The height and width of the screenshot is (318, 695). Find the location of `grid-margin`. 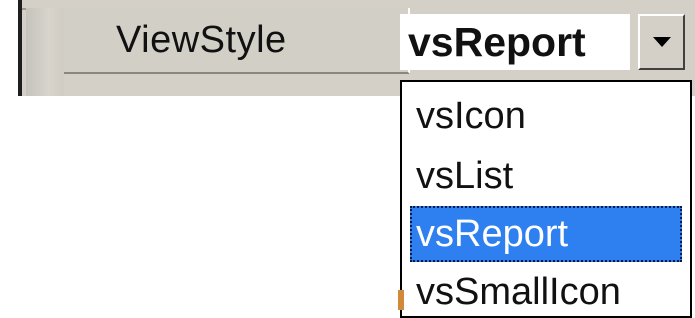

grid-margin is located at coordinates (45, 52).